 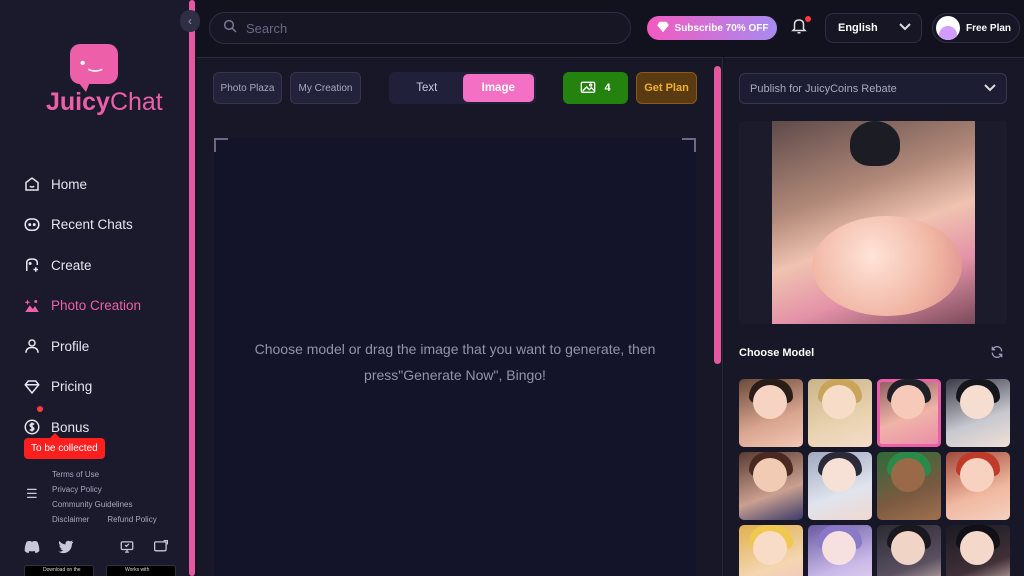 What do you see at coordinates (230, 28) in the screenshot?
I see `search-icon` at bounding box center [230, 28].